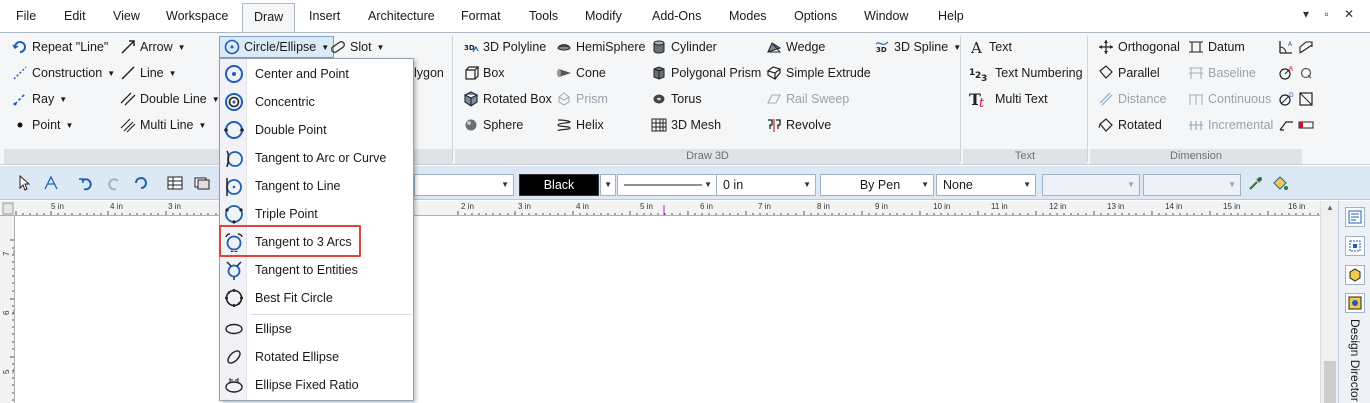  I want to click on menu-edit: Edit, so click(75, 16).